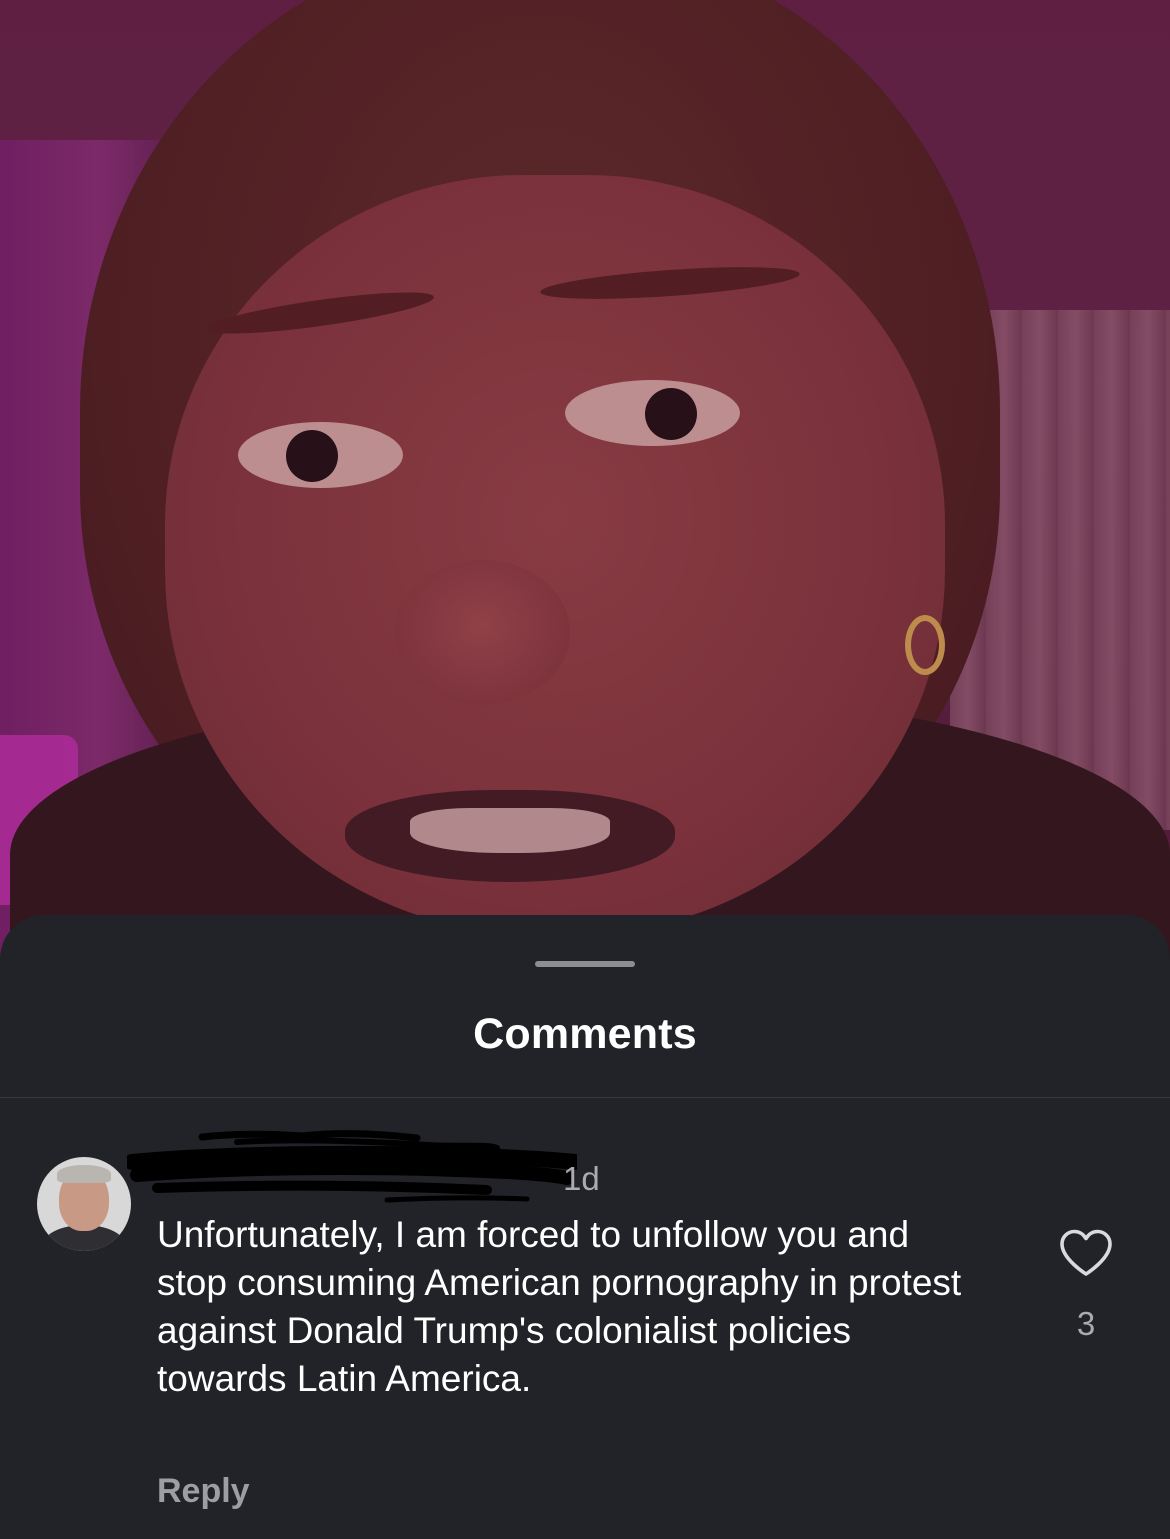 The width and height of the screenshot is (1170, 1539). Describe the element at coordinates (203, 1491) in the screenshot. I see `reply-button: Reply` at that location.